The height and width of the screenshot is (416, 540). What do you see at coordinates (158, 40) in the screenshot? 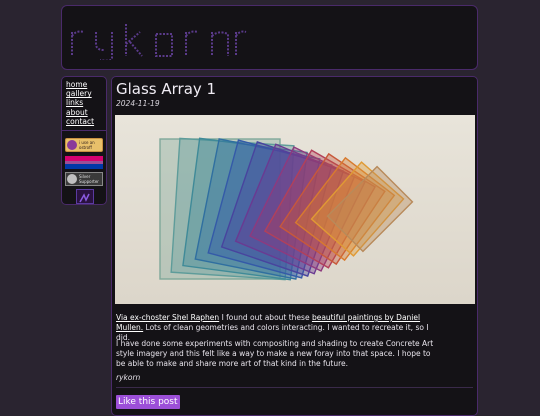
I see `site-logo: rykorn` at bounding box center [158, 40].